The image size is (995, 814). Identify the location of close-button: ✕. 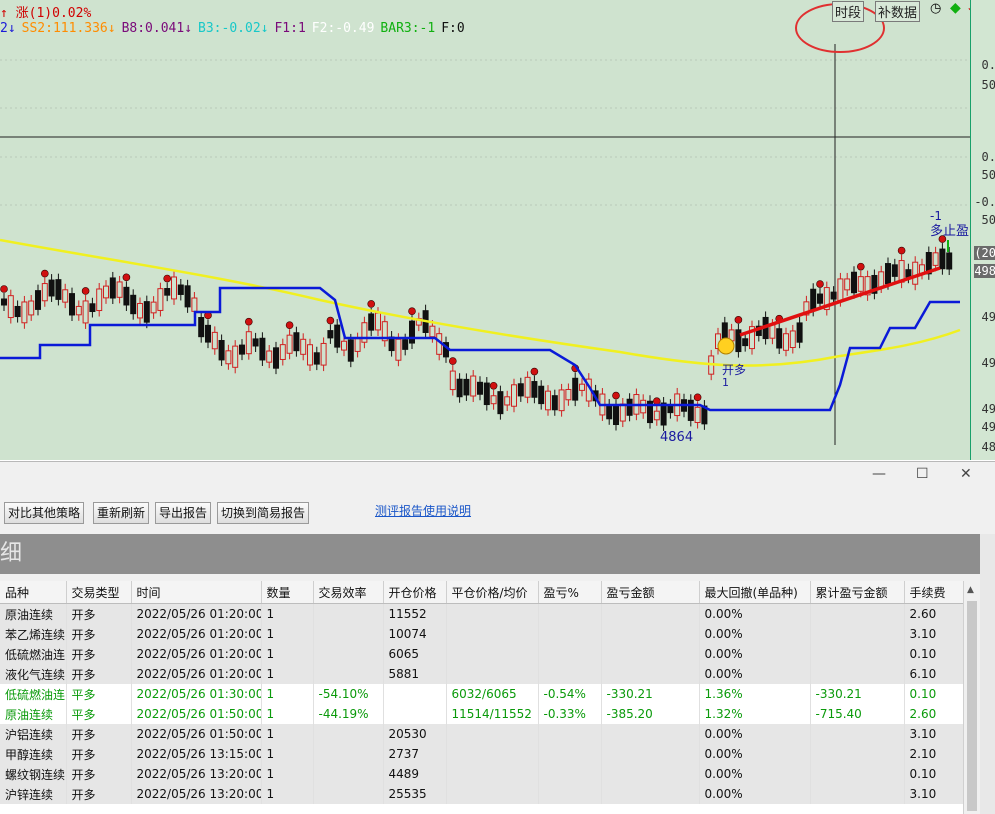
(966, 474).